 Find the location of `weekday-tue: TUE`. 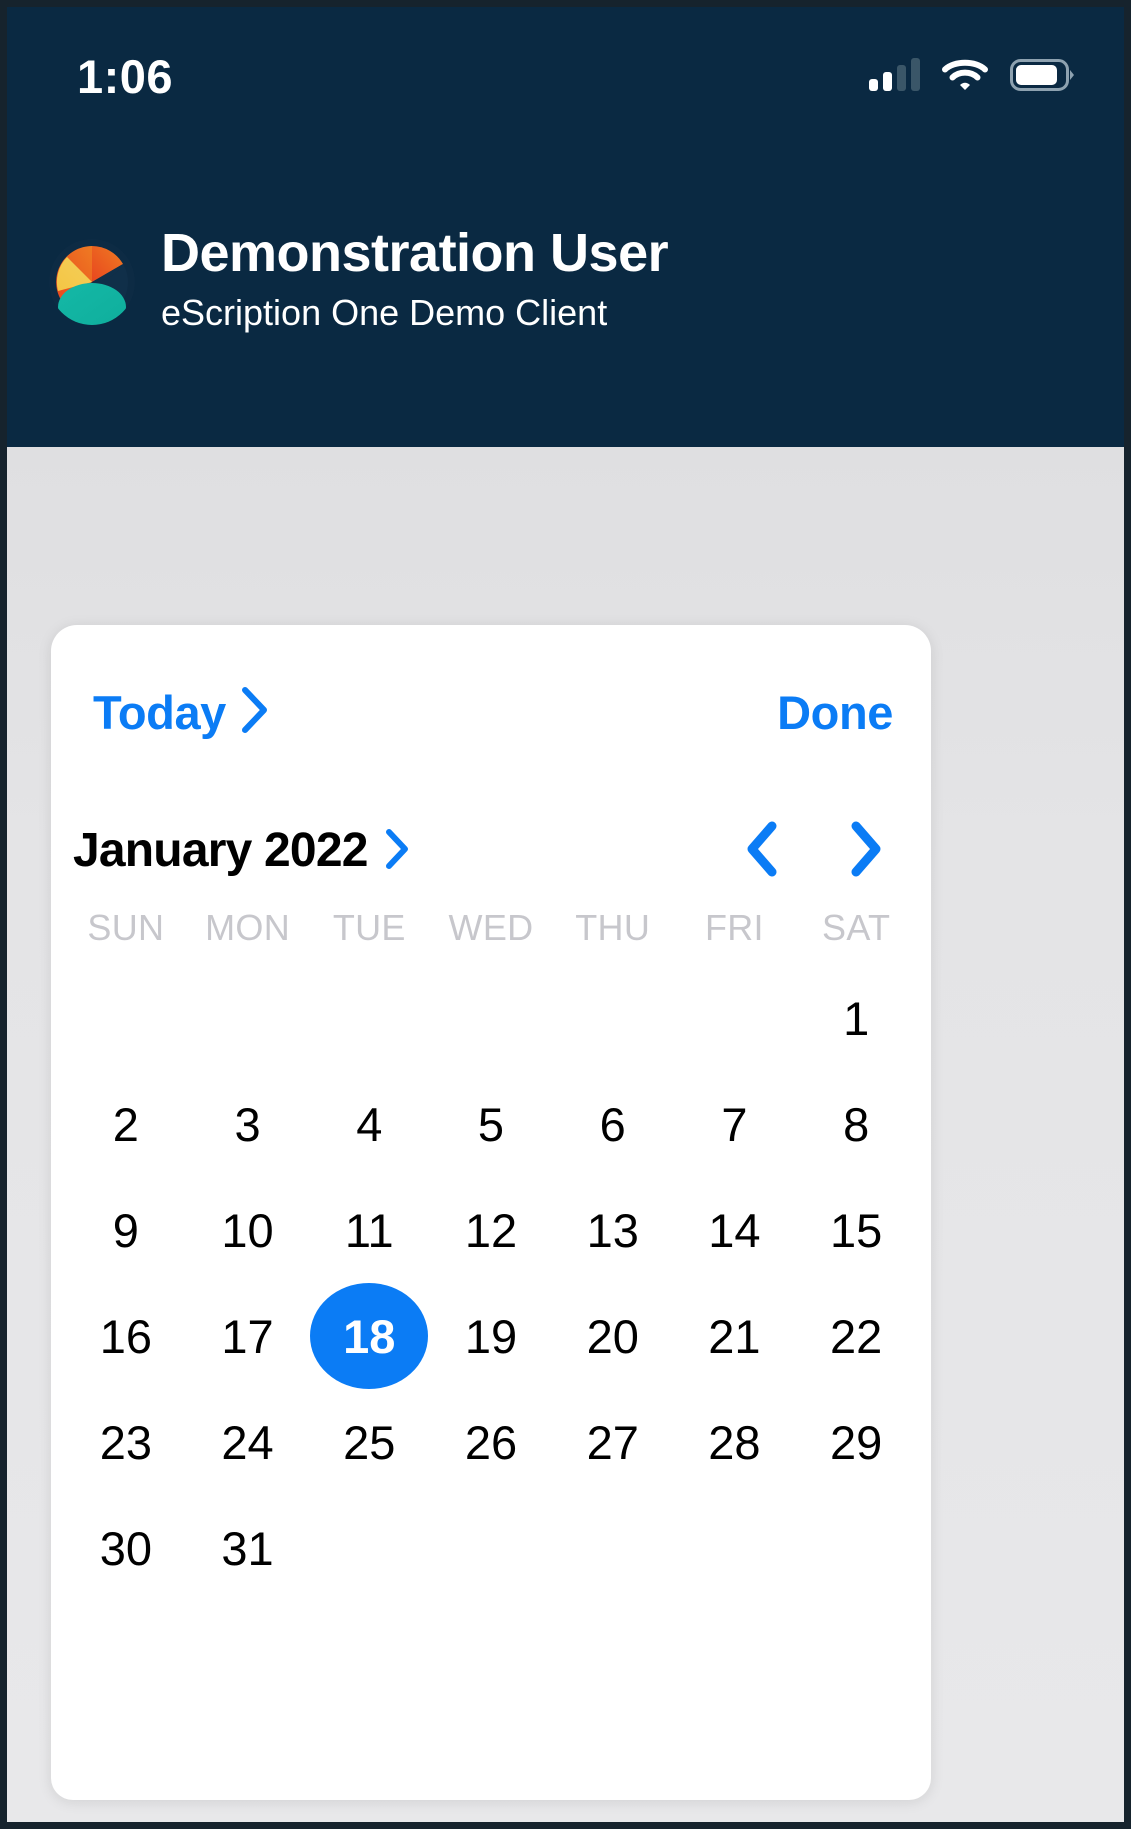

weekday-tue: TUE is located at coordinates (369, 927).